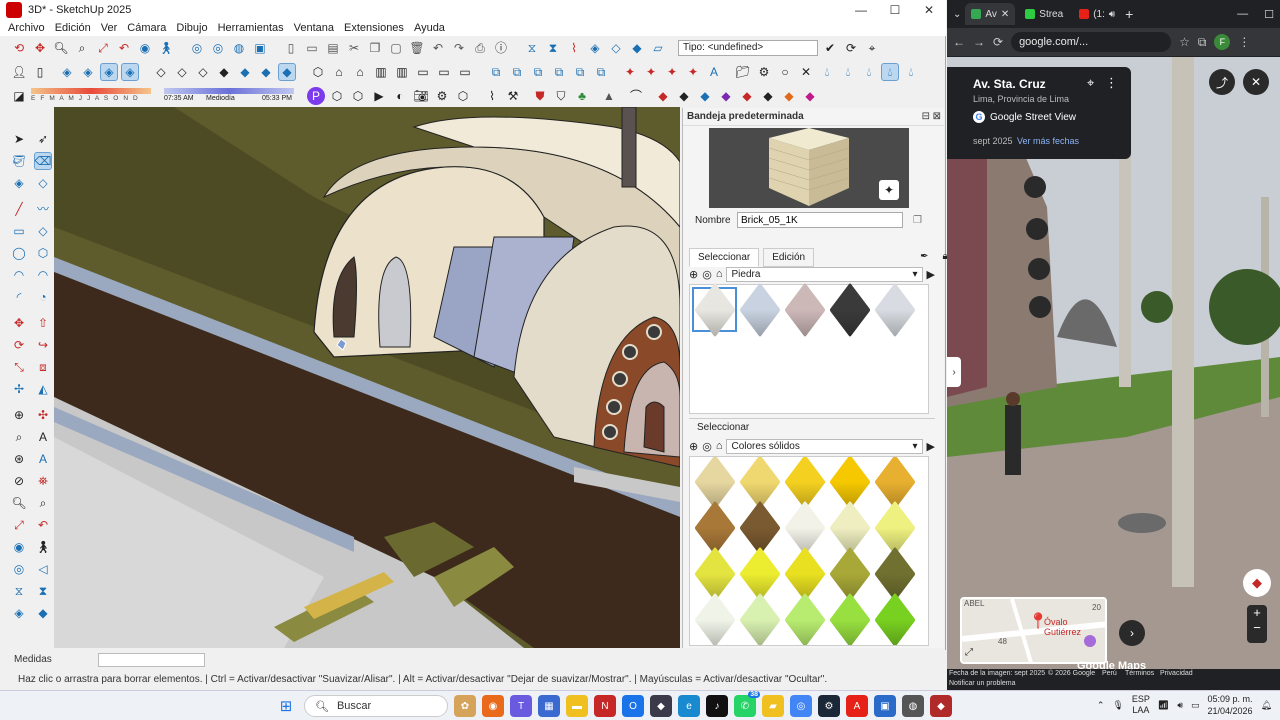 The height and width of the screenshot is (720, 1280). I want to click on section-fill-icon: ◍, so click(239, 48).